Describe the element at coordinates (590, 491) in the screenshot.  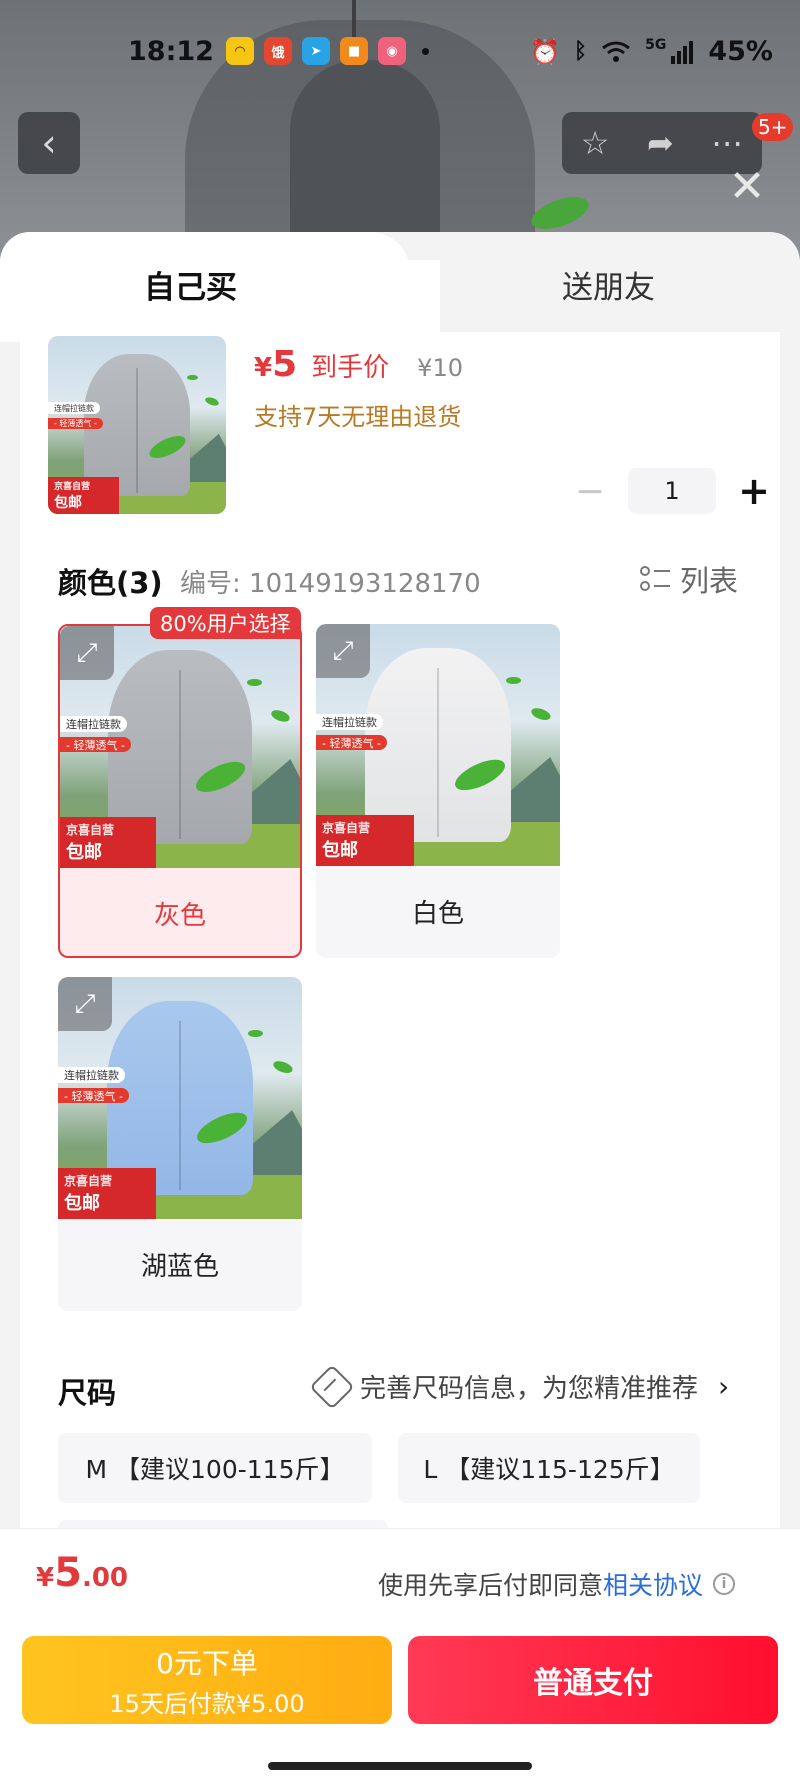
I see `decrease-button: −` at that location.